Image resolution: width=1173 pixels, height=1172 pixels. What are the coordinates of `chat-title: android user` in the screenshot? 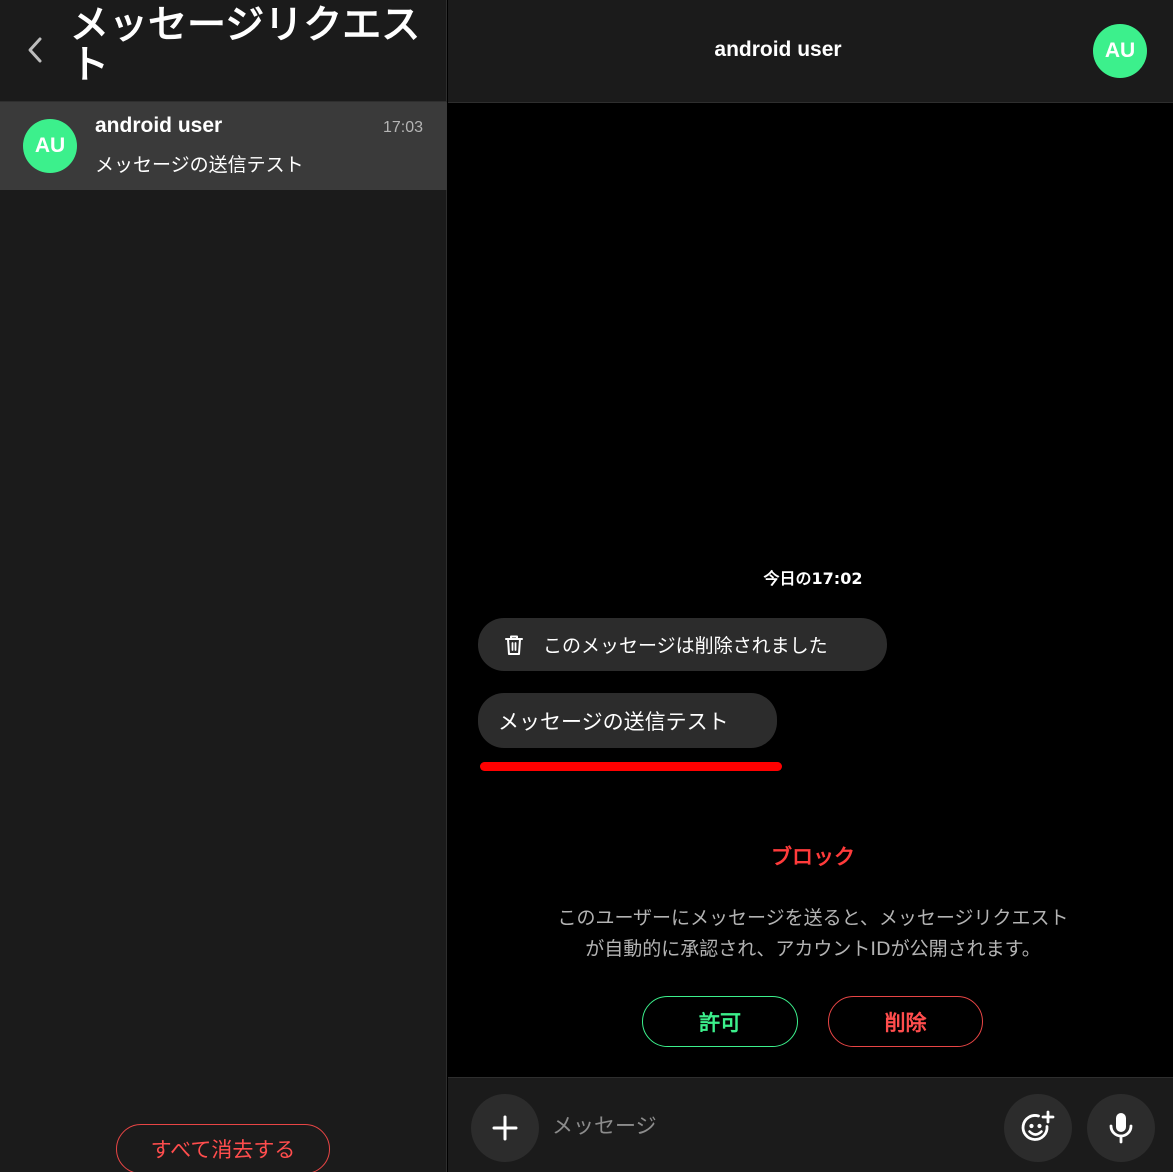 It's located at (778, 49).